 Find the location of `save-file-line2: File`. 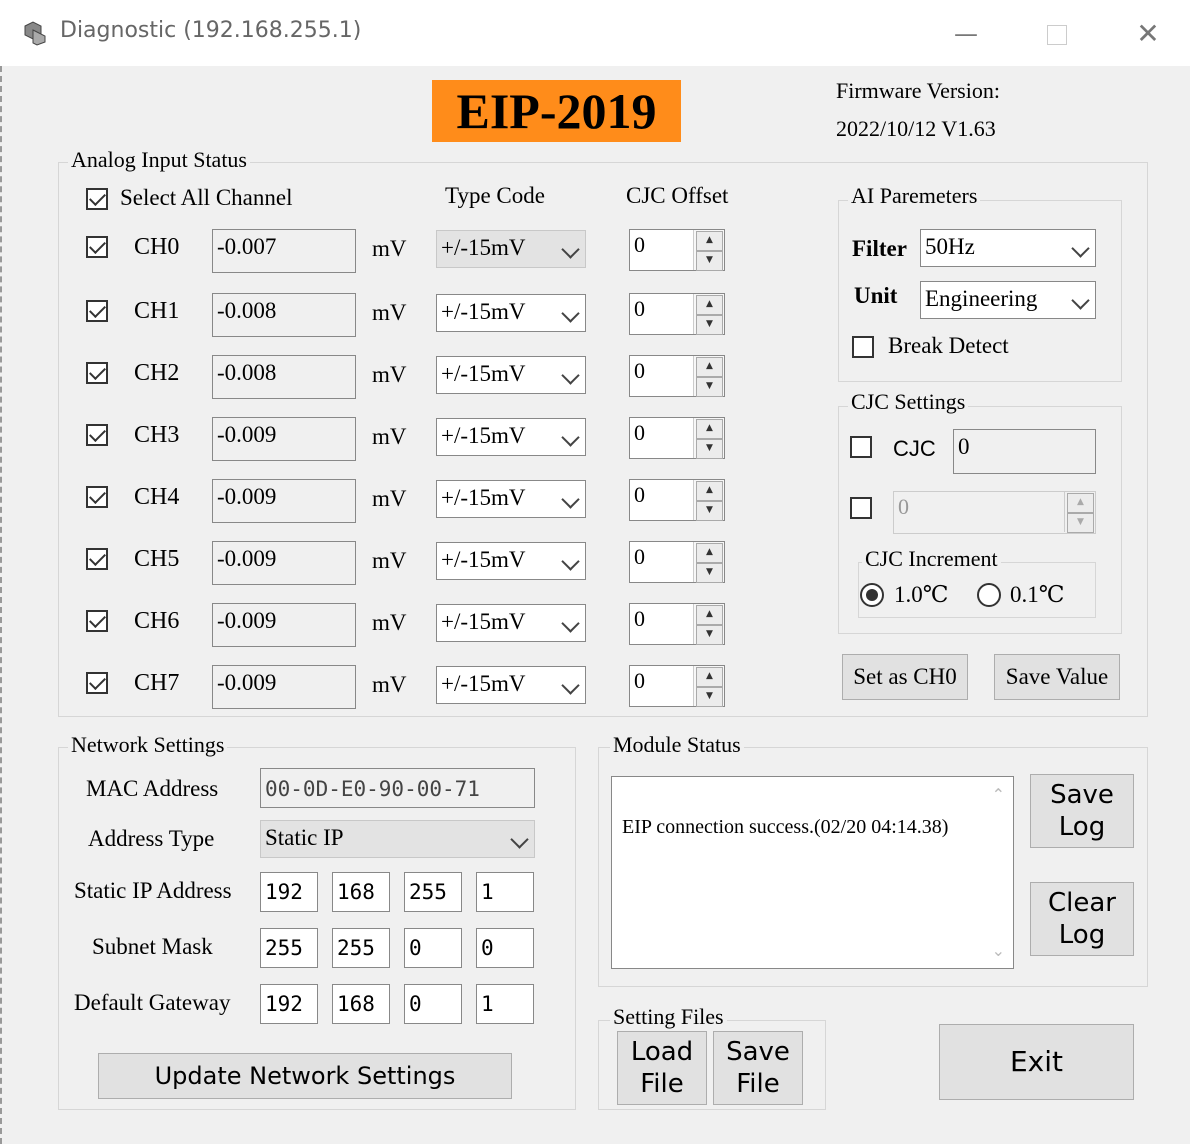

save-file-line2: File is located at coordinates (758, 1084).